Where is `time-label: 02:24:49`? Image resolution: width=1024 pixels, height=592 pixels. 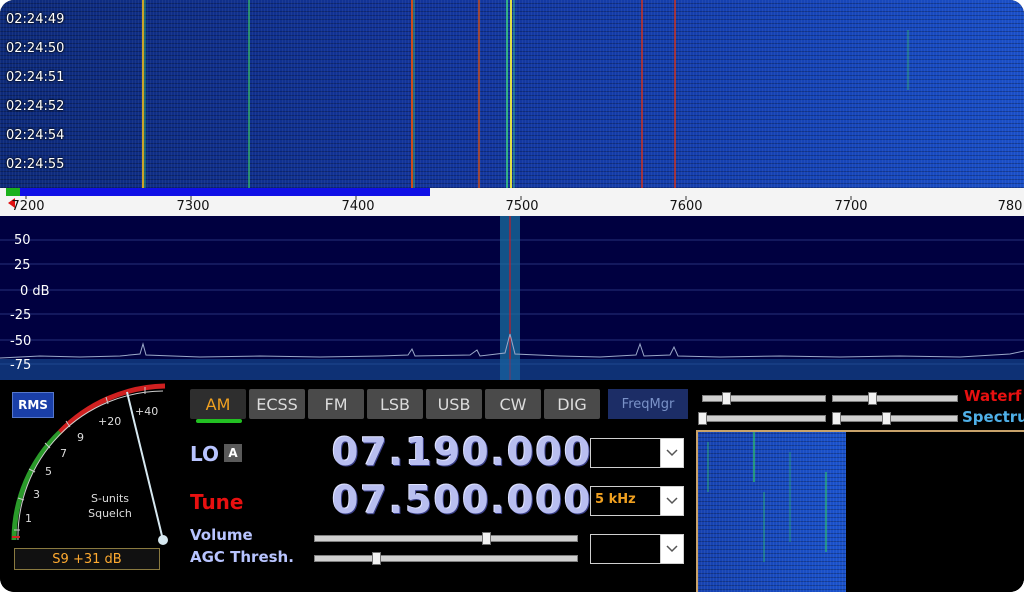 time-label: 02:24:49 is located at coordinates (35, 19).